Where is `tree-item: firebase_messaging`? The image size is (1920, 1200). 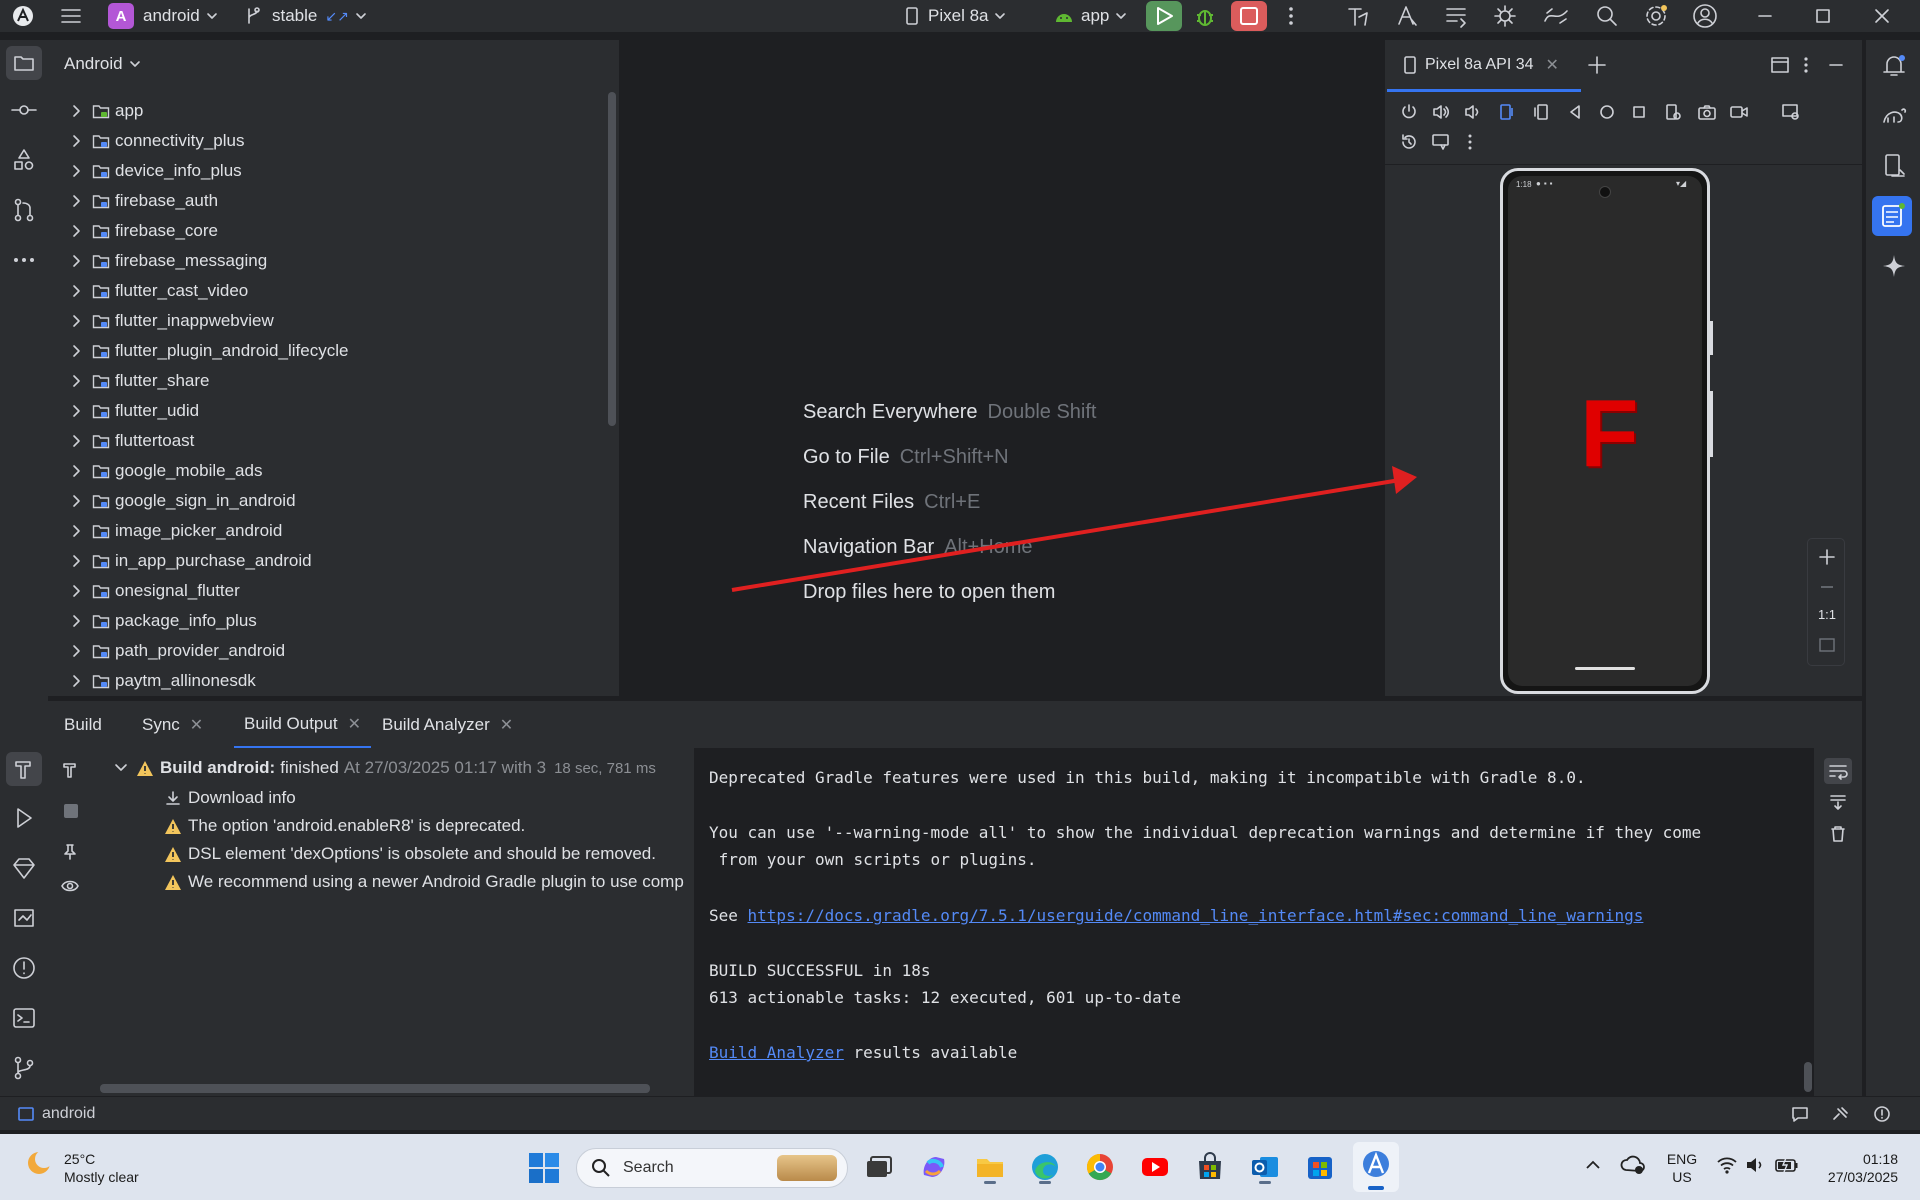 tree-item: firebase_messaging is located at coordinates (328, 261).